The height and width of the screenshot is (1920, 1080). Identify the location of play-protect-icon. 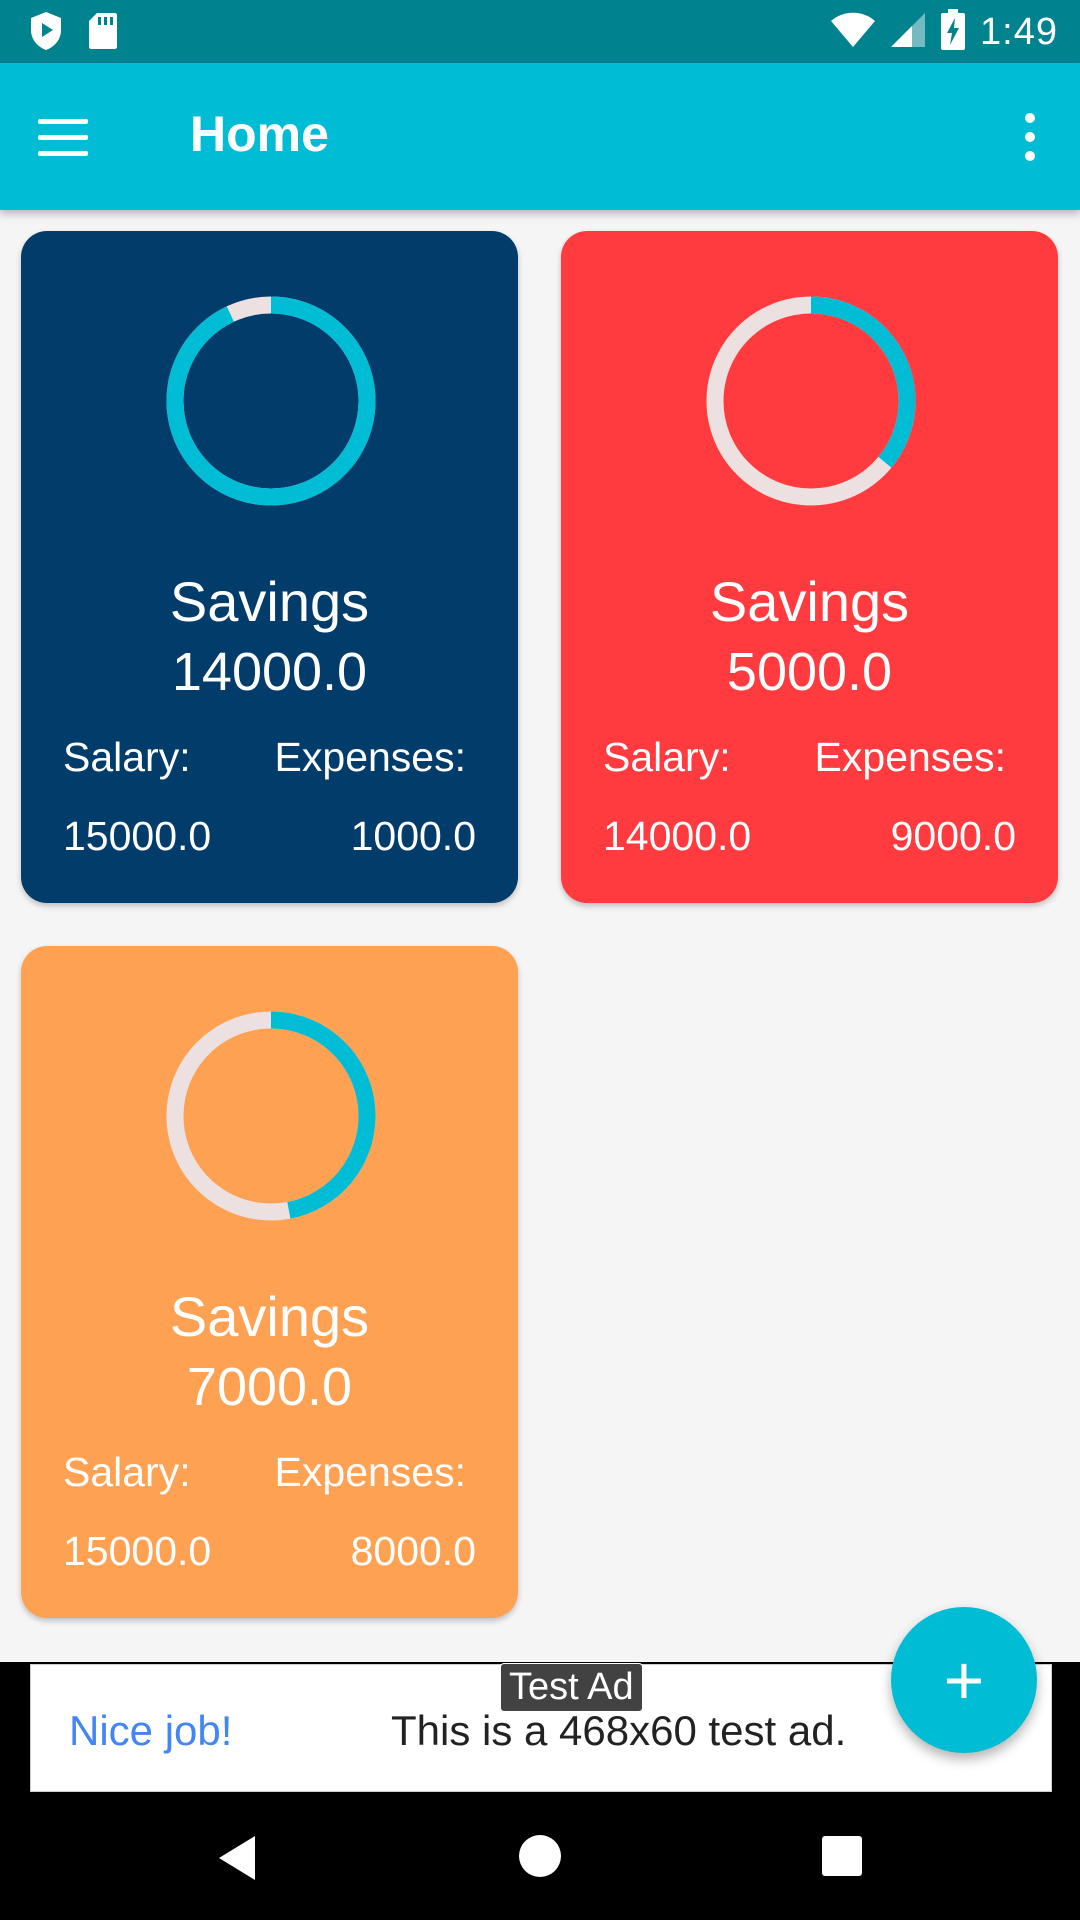
(46, 33).